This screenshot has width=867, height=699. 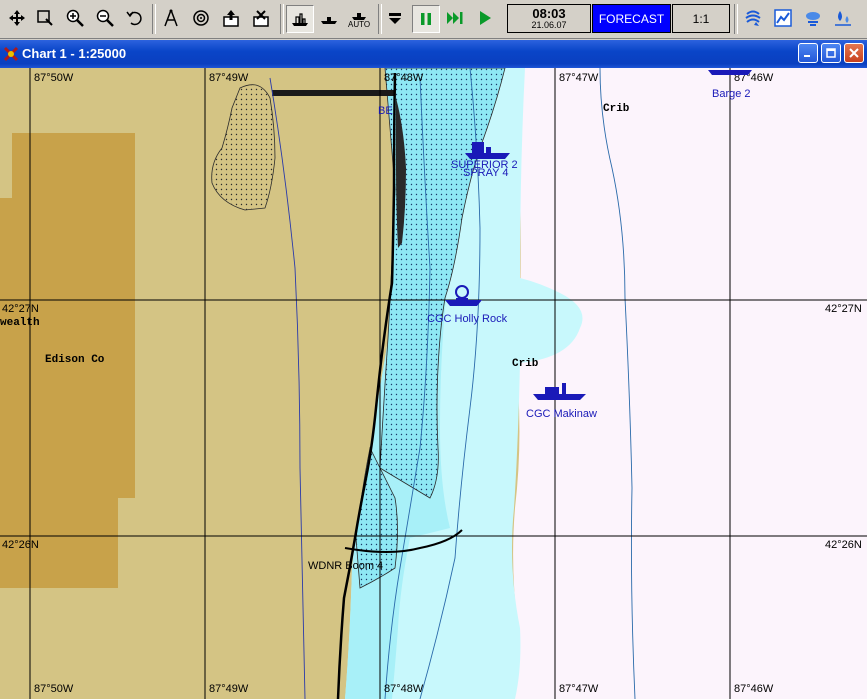 What do you see at coordinates (171, 18) in the screenshot?
I see `compass-icon` at bounding box center [171, 18].